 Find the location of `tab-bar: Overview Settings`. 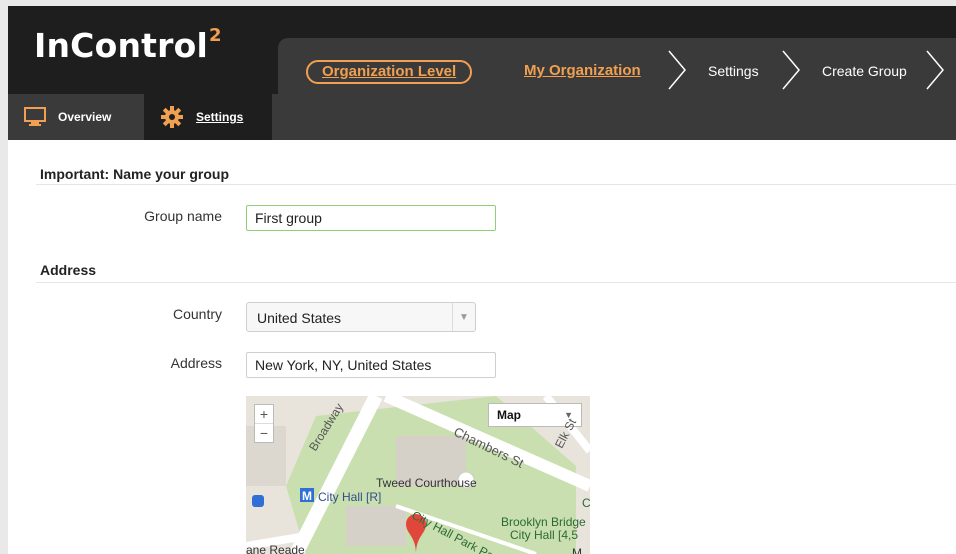

tab-bar: Overview Settings is located at coordinates (482, 117).